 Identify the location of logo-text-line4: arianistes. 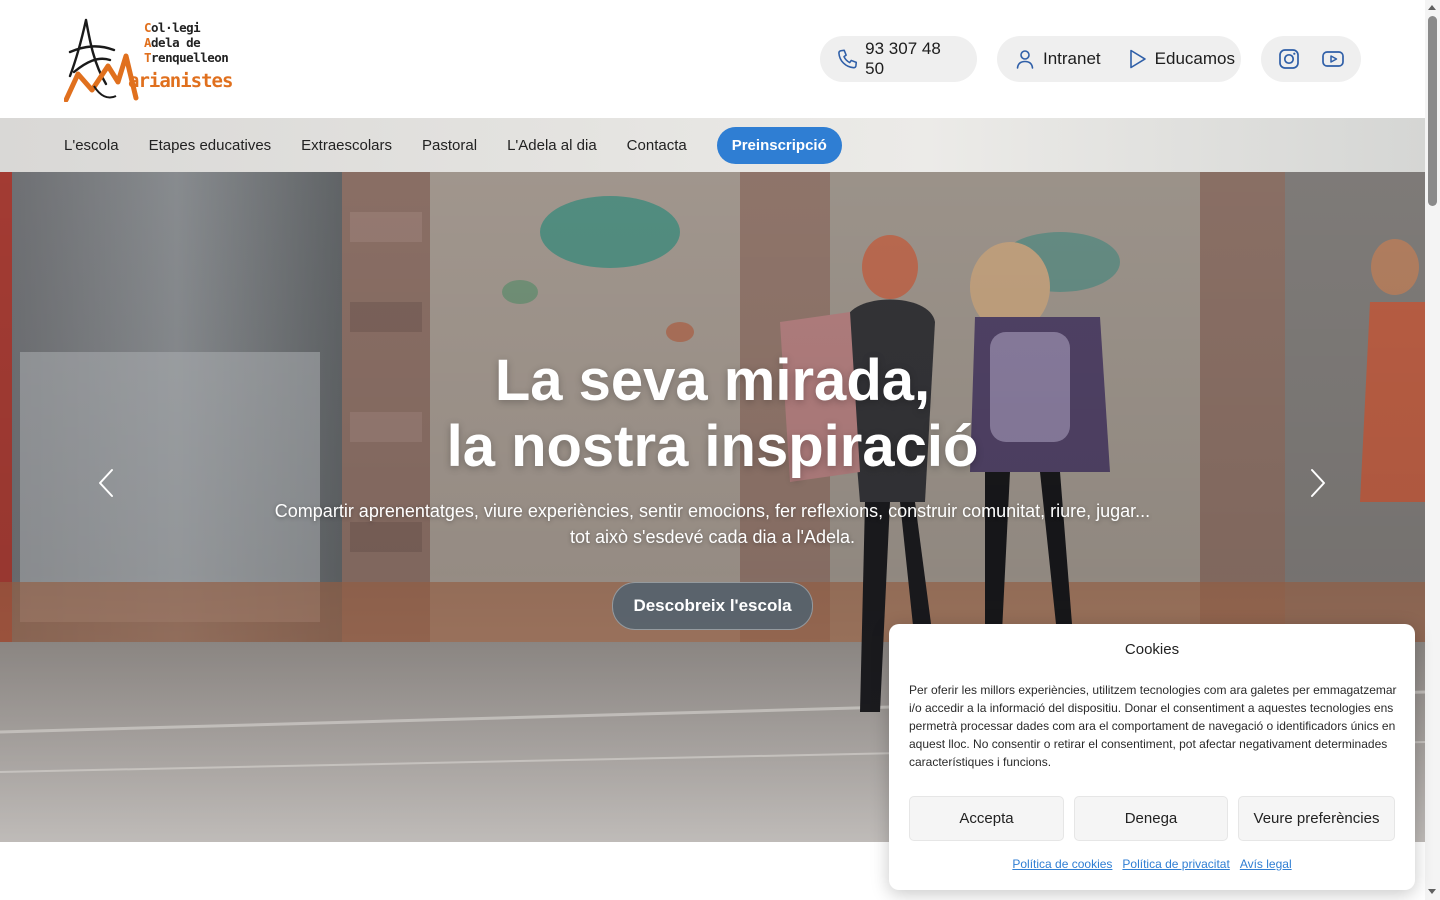
(180, 81).